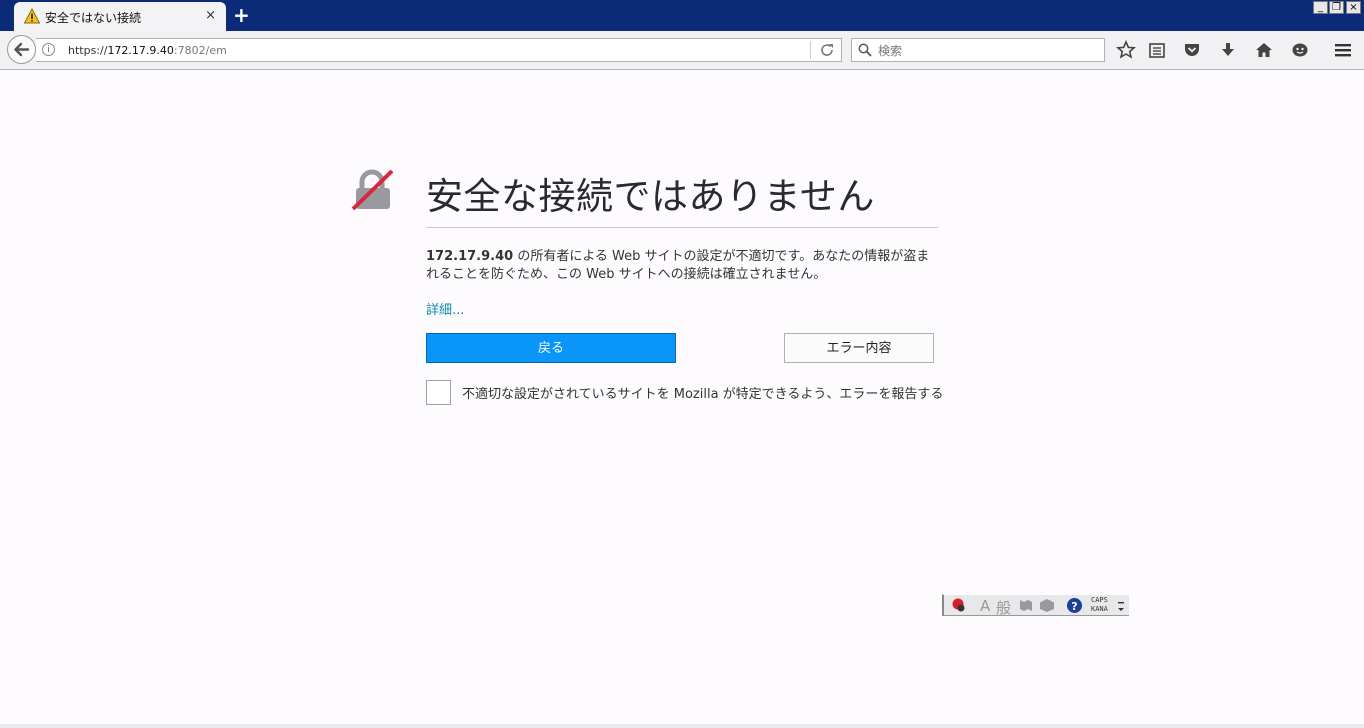 This screenshot has width=1364, height=728. Describe the element at coordinates (682, 726) in the screenshot. I see `window-bottom-edge` at that location.